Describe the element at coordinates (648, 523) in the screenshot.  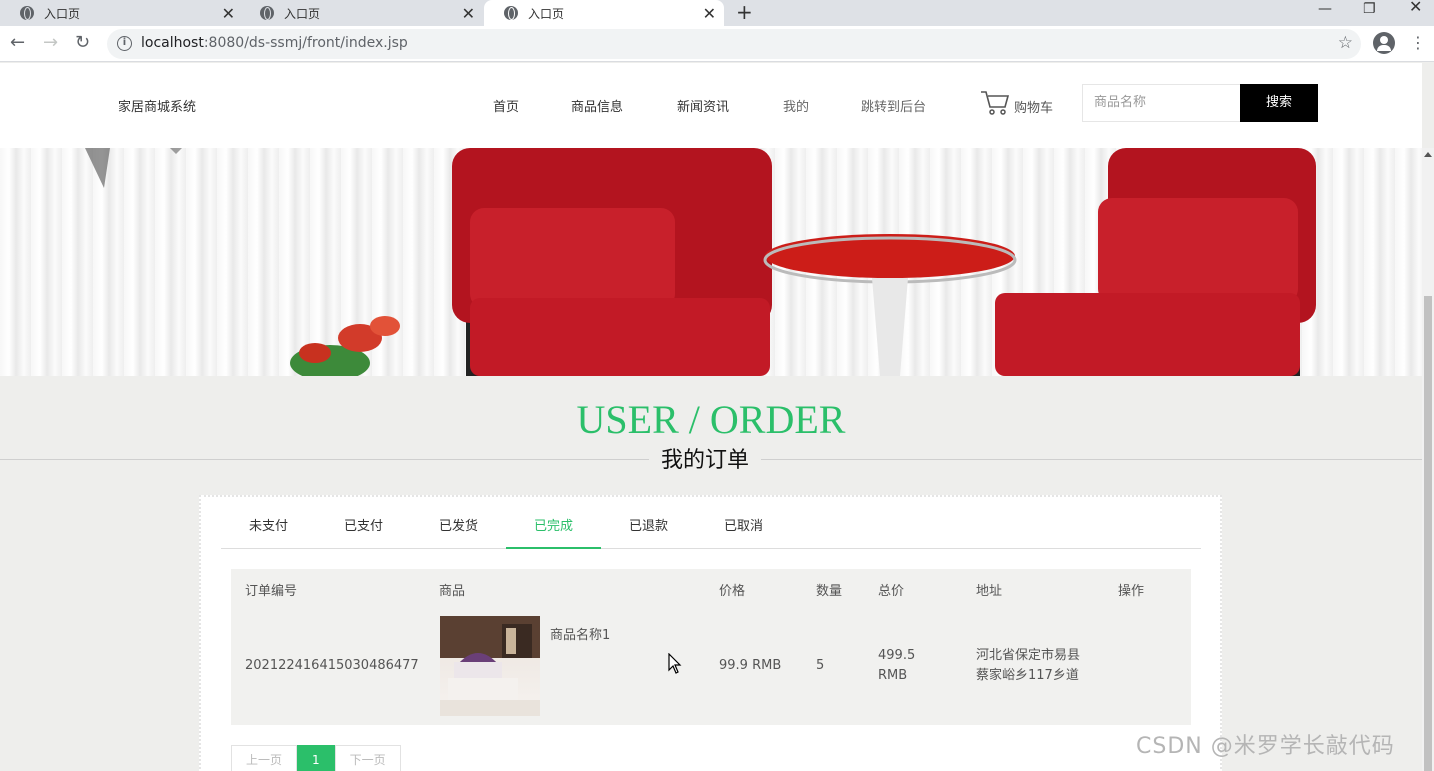
I see `tab-refunded: 已退款` at that location.